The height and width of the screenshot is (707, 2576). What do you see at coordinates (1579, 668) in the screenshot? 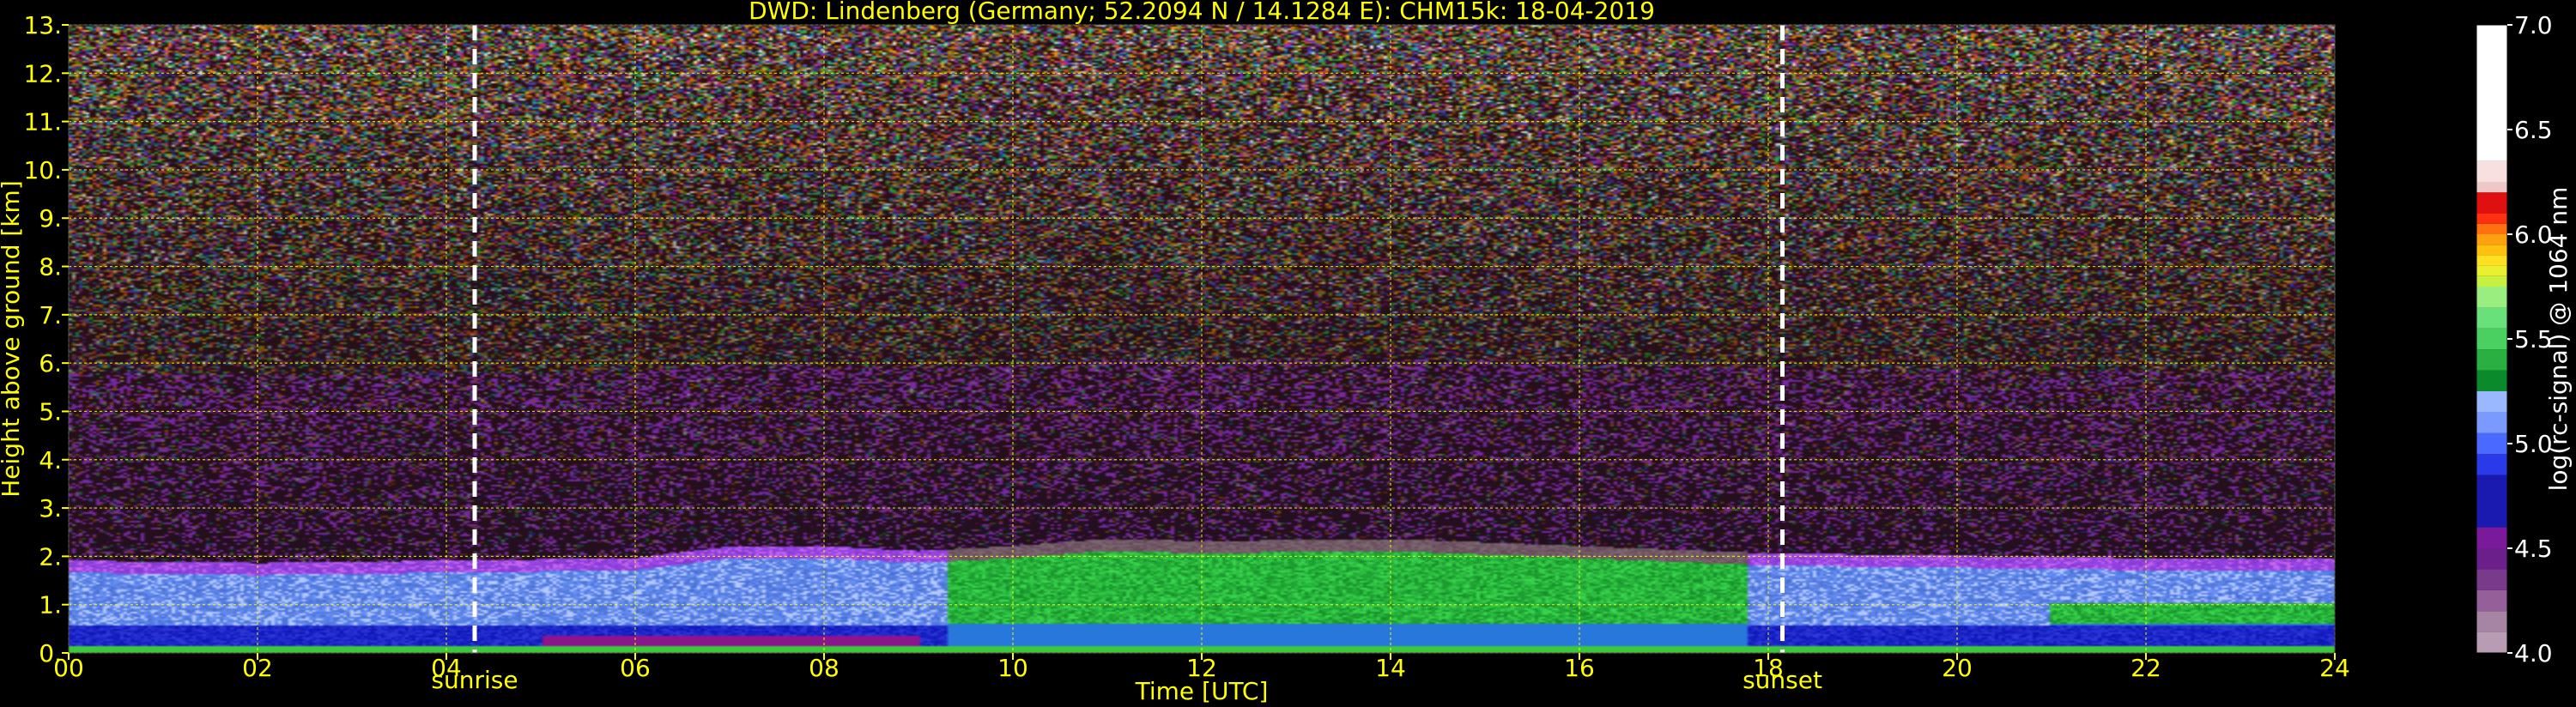
I see `x-tick-label: 16` at bounding box center [1579, 668].